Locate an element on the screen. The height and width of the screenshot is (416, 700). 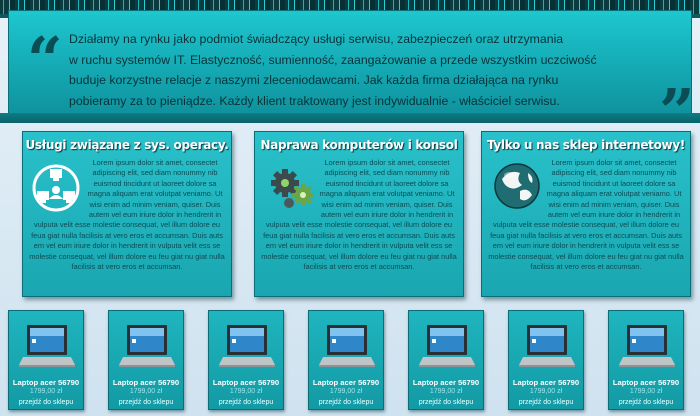
panel-title: Tylko u nas sklep internetowy! is located at coordinates (586, 145).